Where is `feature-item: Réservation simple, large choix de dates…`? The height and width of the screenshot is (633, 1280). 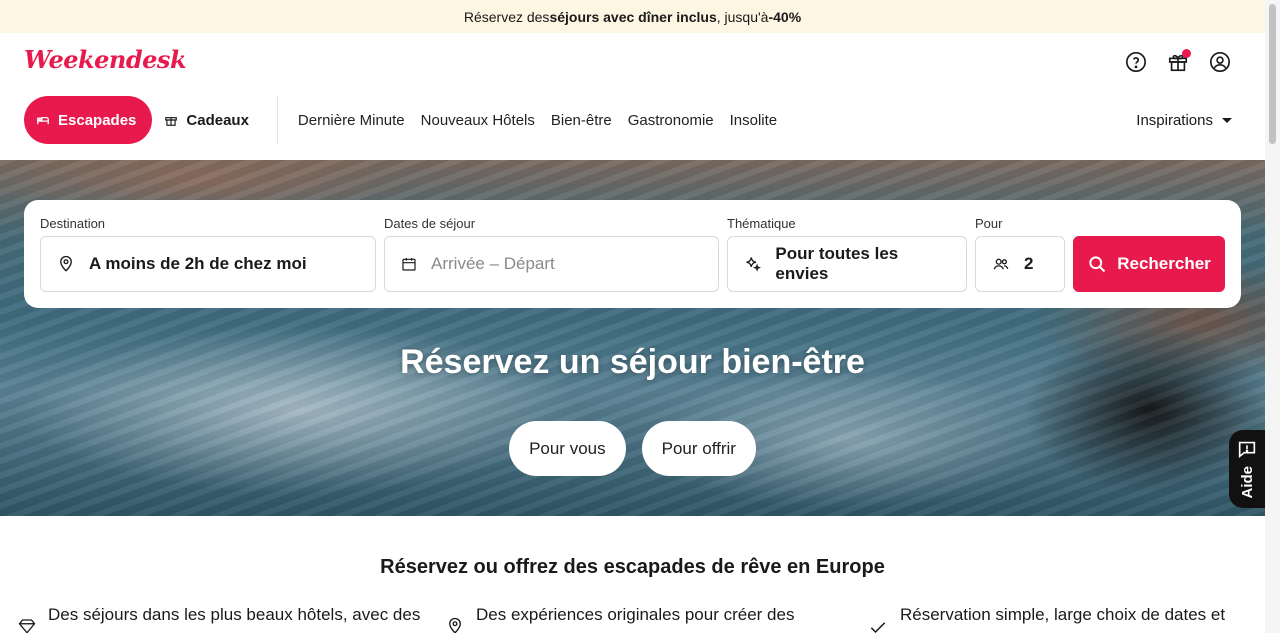
feature-item: Réservation simple, large choix de dates… is located at coordinates (1046, 619).